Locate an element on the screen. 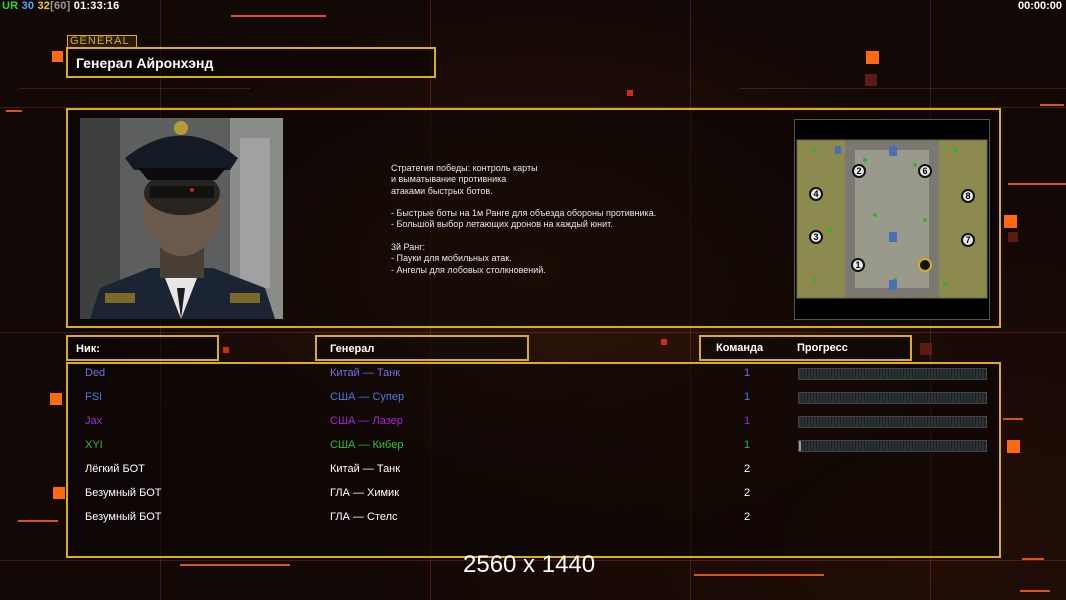 The width and height of the screenshot is (1066, 600). minimap-slot-empty is located at coordinates (925, 265).